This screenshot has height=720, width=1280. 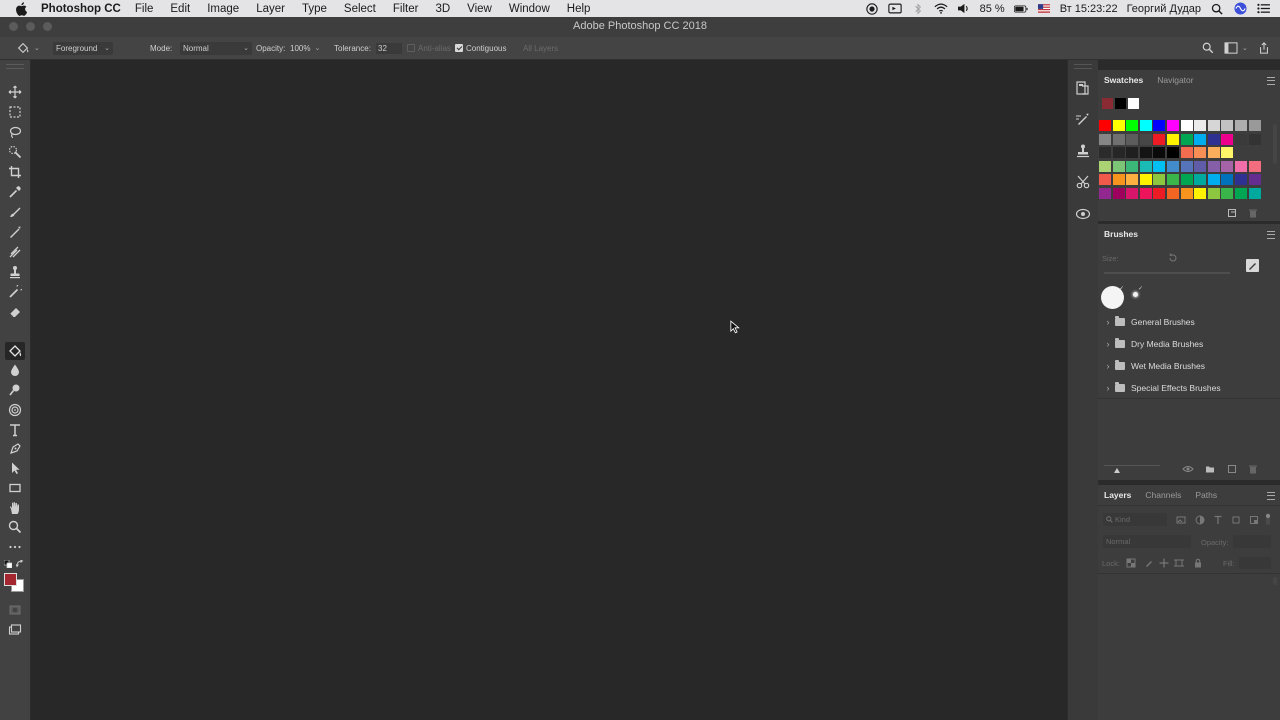 What do you see at coordinates (1208, 48) in the screenshot?
I see `search-icon` at bounding box center [1208, 48].